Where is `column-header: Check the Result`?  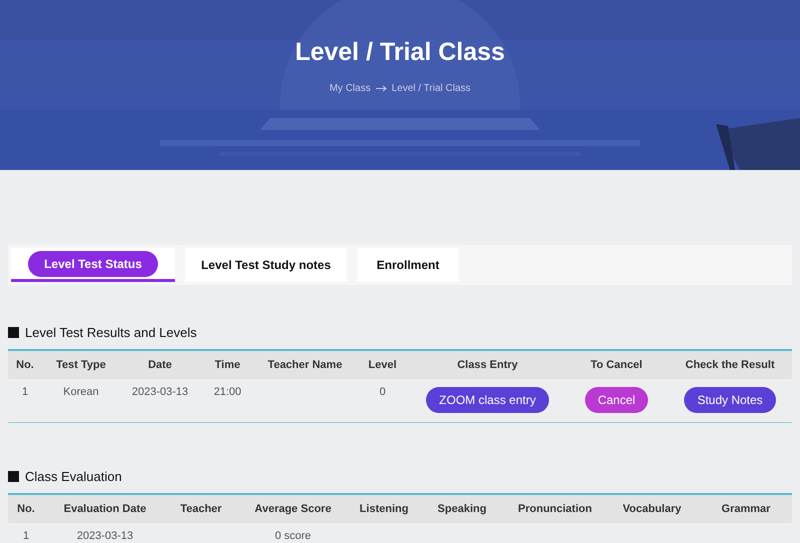
column-header: Check the Result is located at coordinates (730, 365).